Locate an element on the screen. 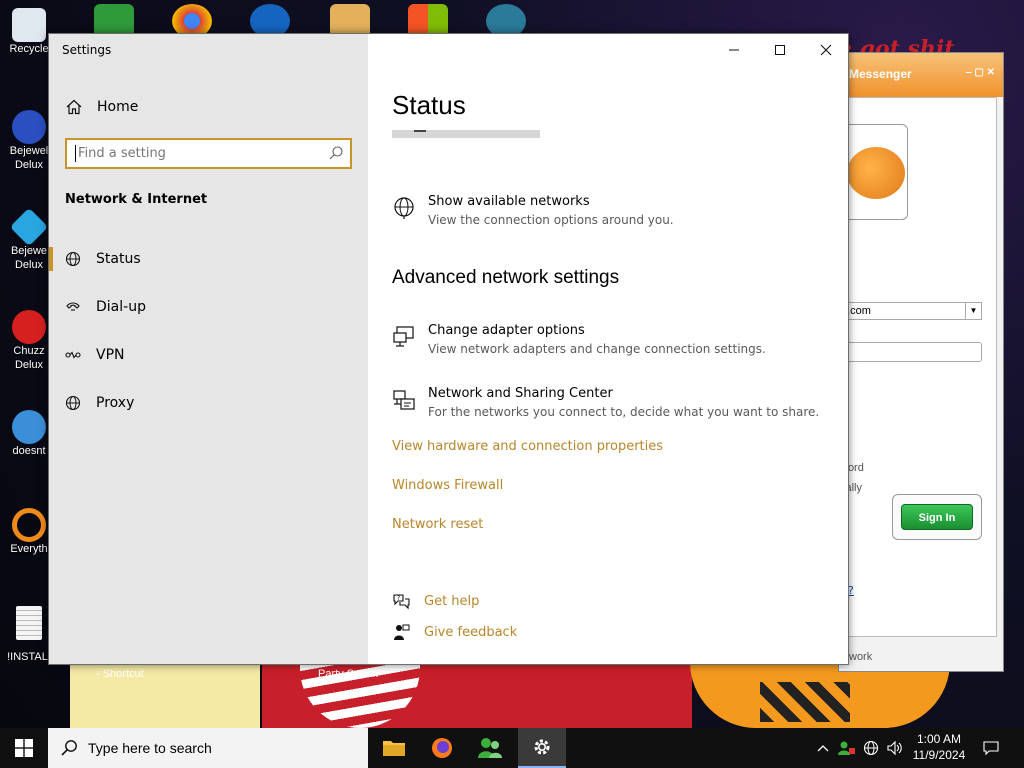 Image resolution: width=1024 pixels, height=768 pixels. sharing-center-icon is located at coordinates (404, 400).